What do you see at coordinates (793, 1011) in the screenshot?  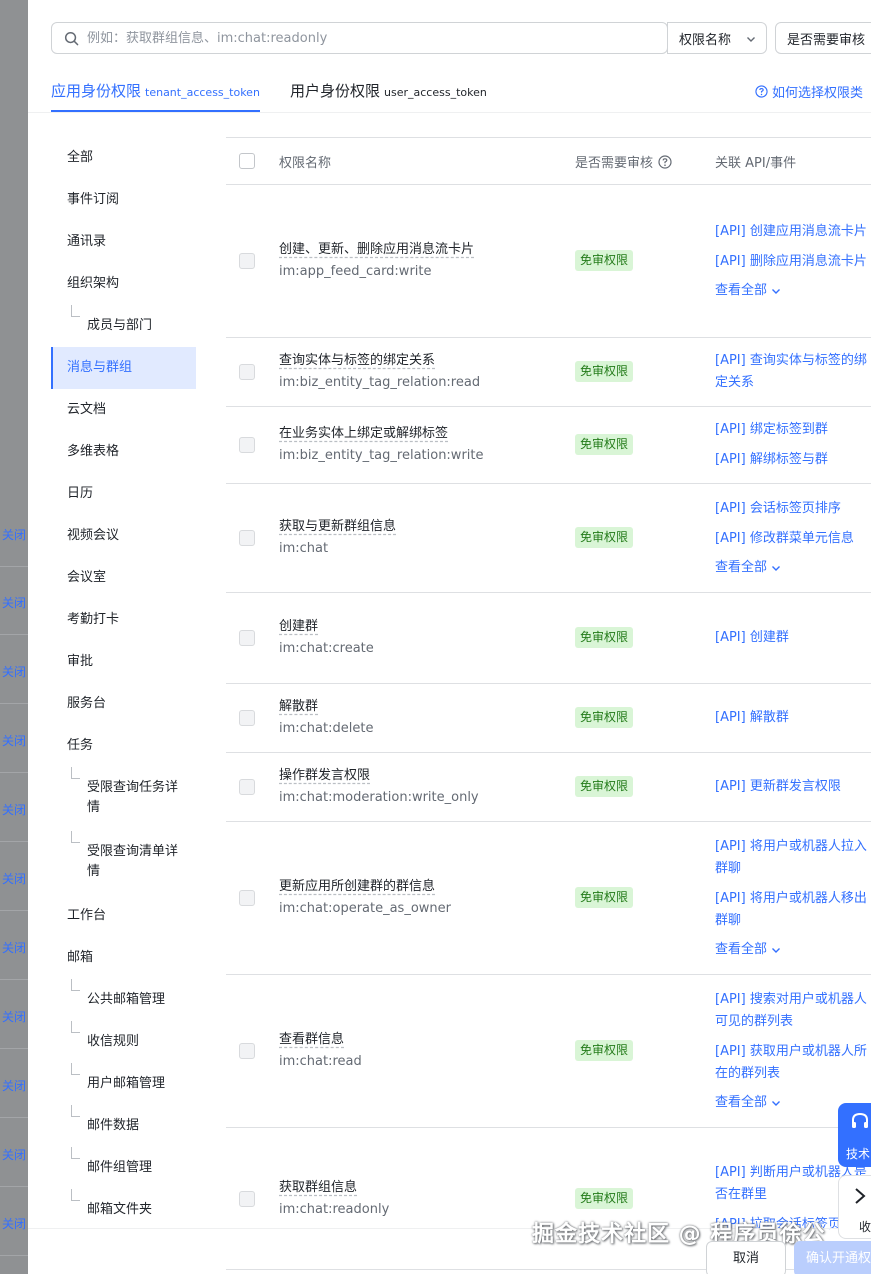 I see `api-link: [API] 搜索对用户或机器人可见的群列表` at bounding box center [793, 1011].